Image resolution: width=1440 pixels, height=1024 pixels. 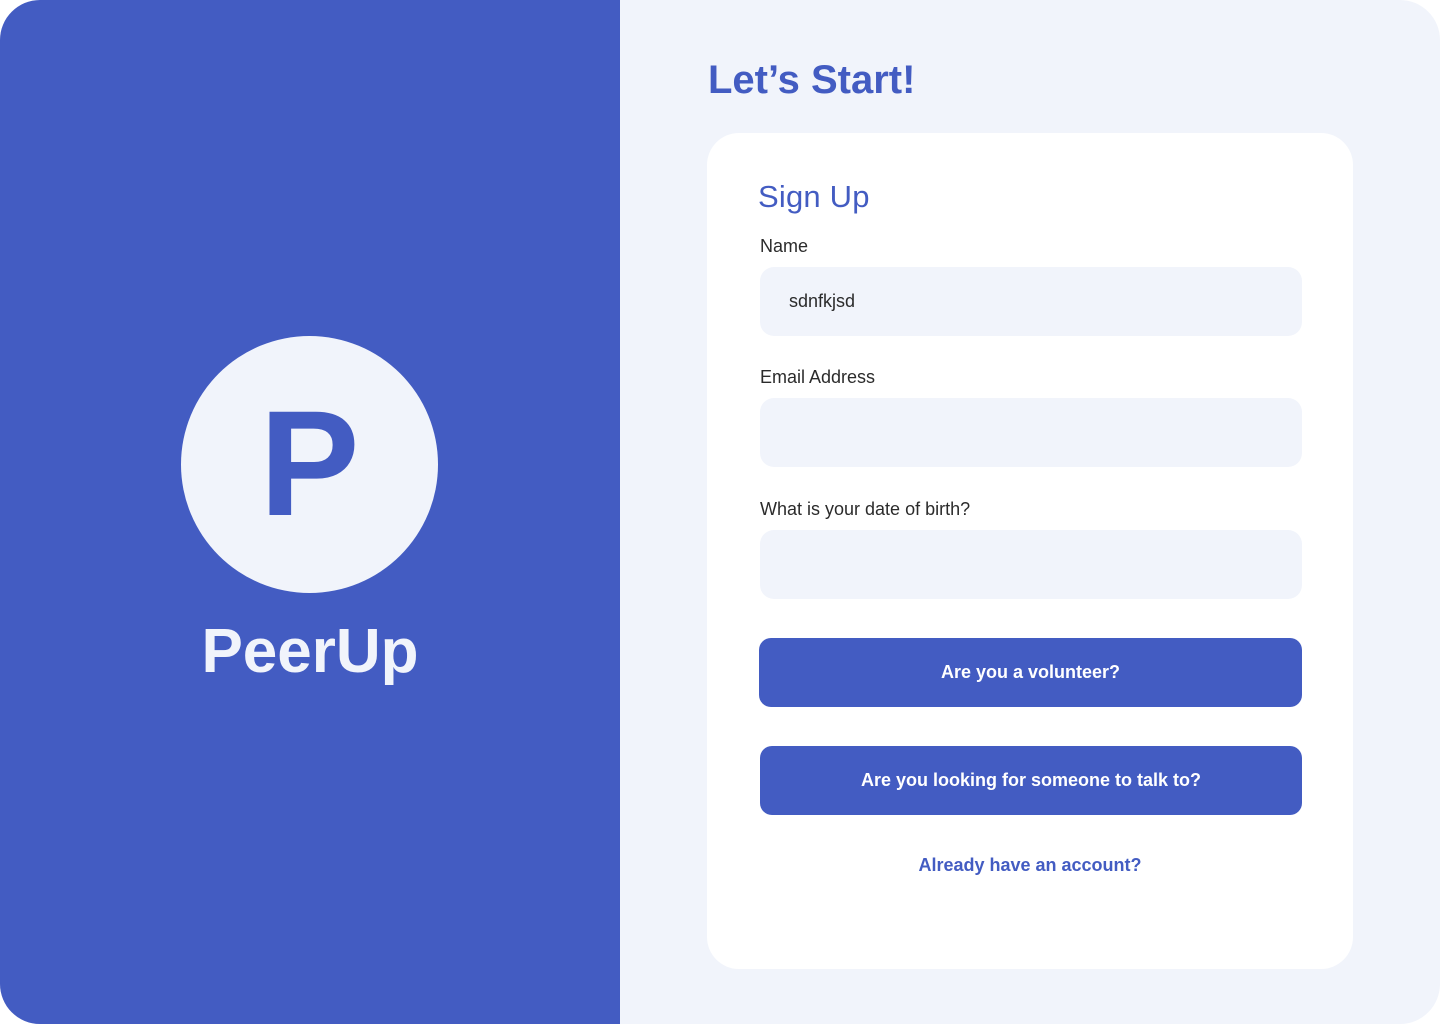 I want to click on logo-letter: P, so click(x=309, y=462).